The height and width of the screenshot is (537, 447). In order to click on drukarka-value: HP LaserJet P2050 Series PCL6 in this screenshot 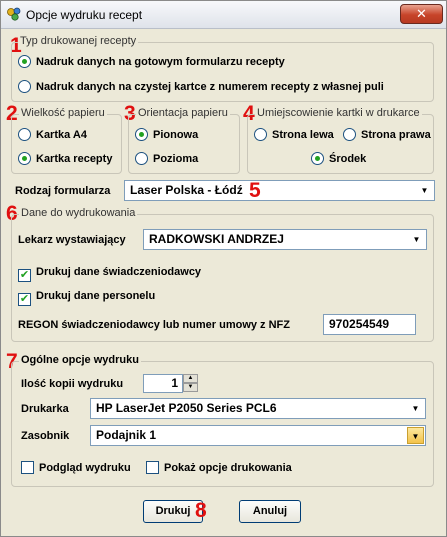, I will do `click(186, 408)`.